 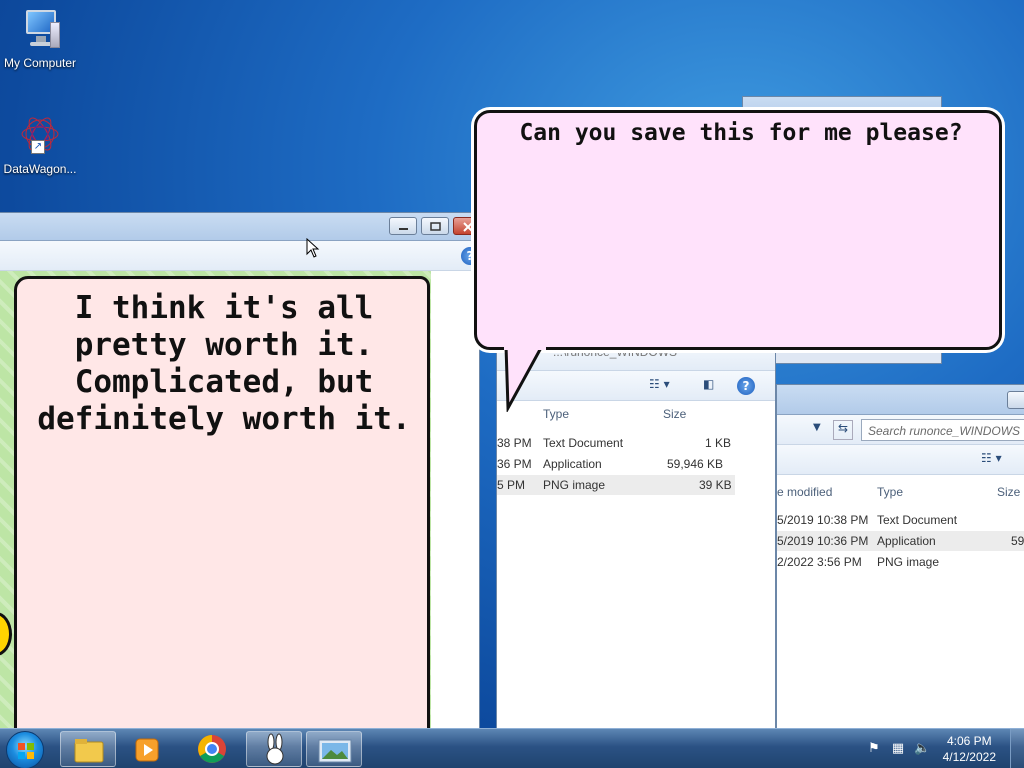 What do you see at coordinates (40, 137) in the screenshot?
I see `spirograph-icon: ↗` at bounding box center [40, 137].